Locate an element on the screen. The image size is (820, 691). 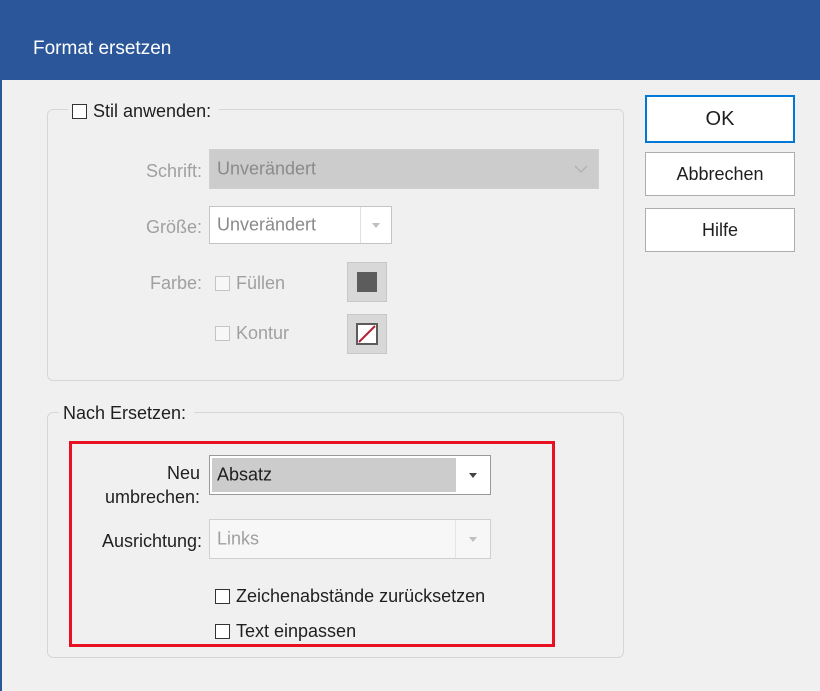
font-label: Schrift: is located at coordinates (173, 171).